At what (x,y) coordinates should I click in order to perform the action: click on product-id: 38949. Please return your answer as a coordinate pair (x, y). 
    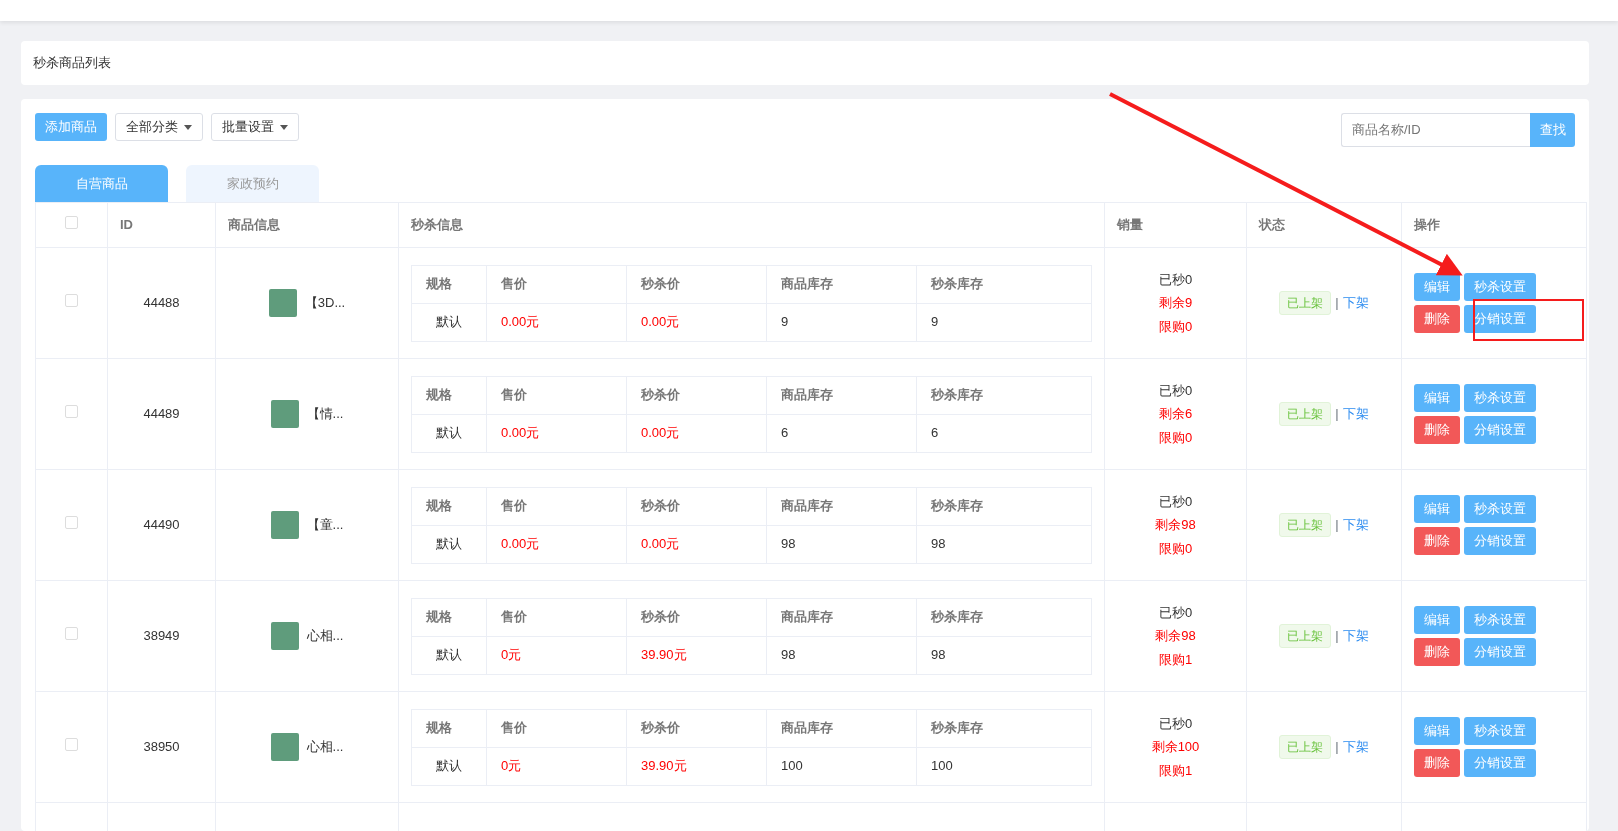
    Looking at the image, I should click on (161, 636).